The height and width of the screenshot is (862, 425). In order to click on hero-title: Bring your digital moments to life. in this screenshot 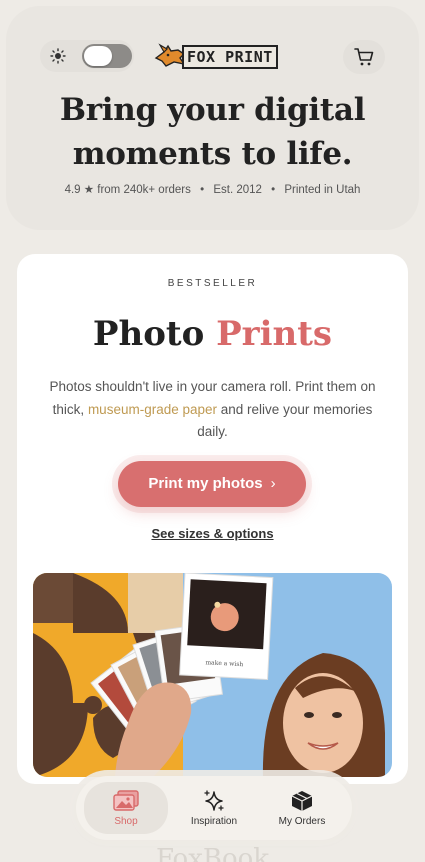, I will do `click(212, 132)`.